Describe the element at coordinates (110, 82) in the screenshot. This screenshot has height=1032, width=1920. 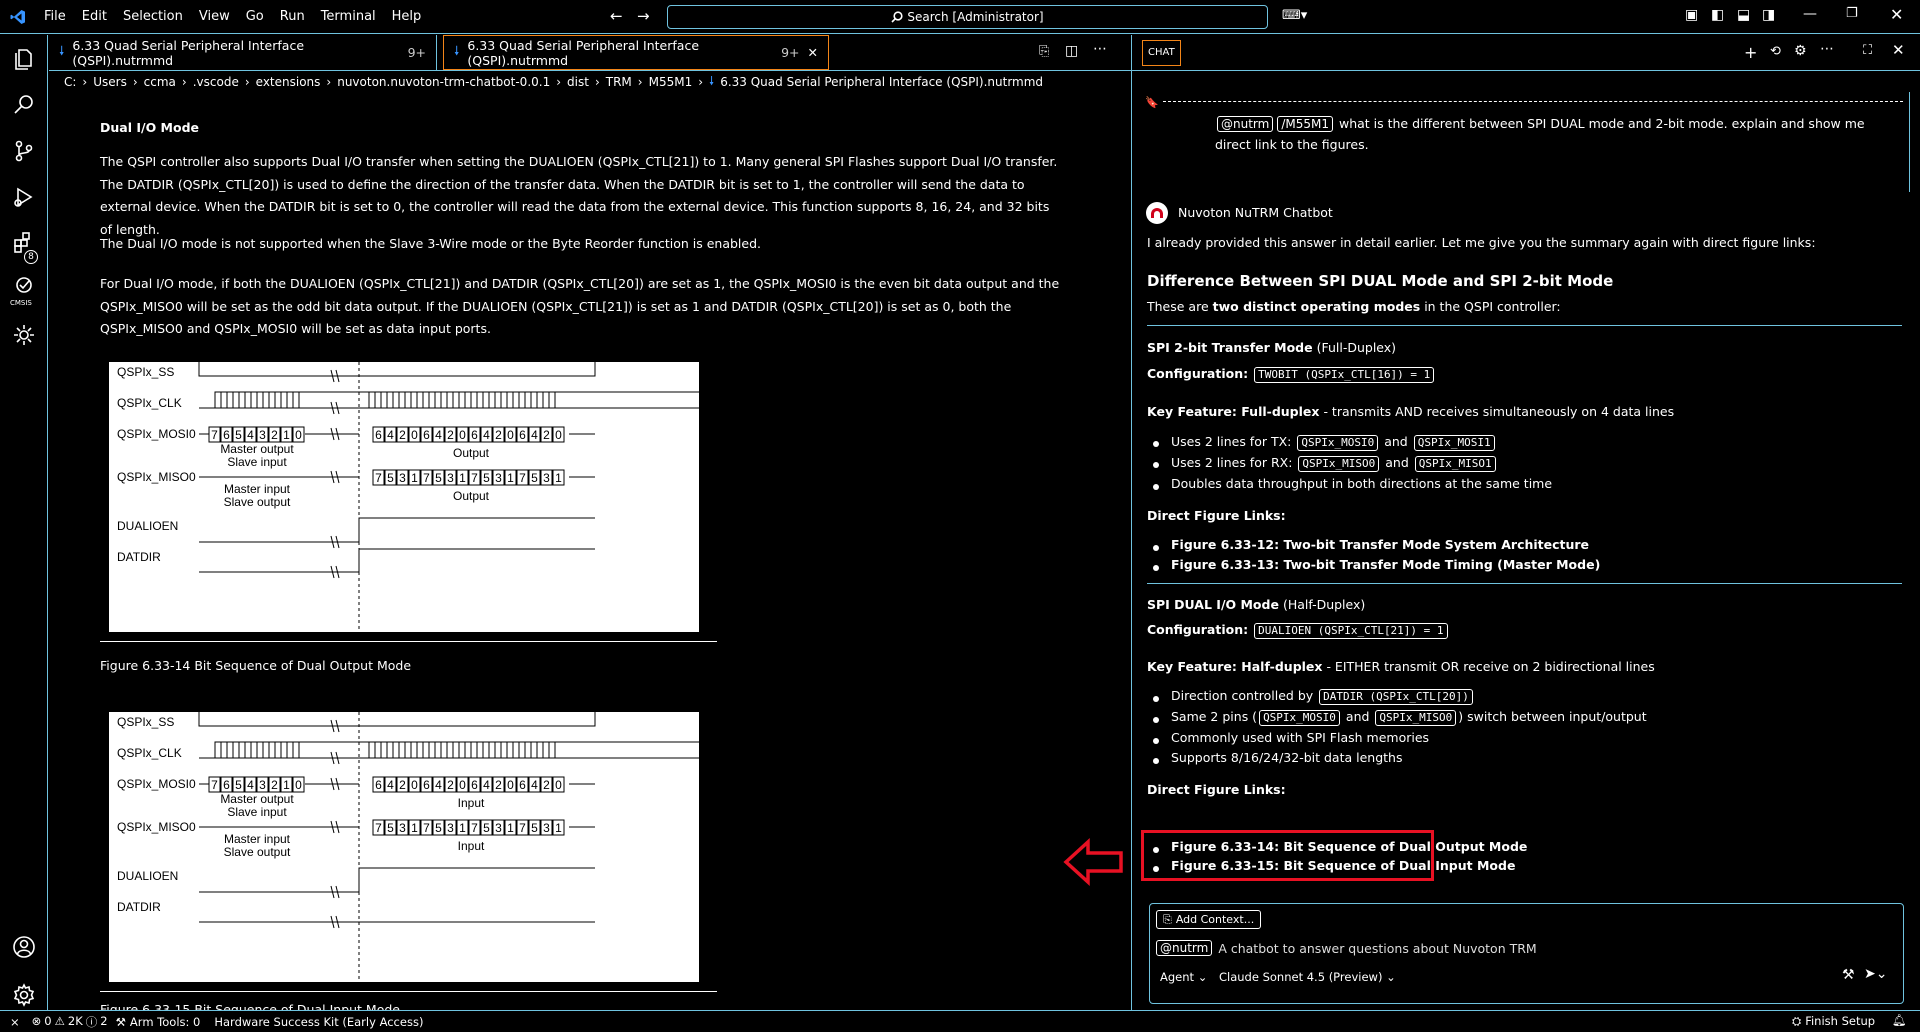
I see `breadcrumb-item: Users` at that location.